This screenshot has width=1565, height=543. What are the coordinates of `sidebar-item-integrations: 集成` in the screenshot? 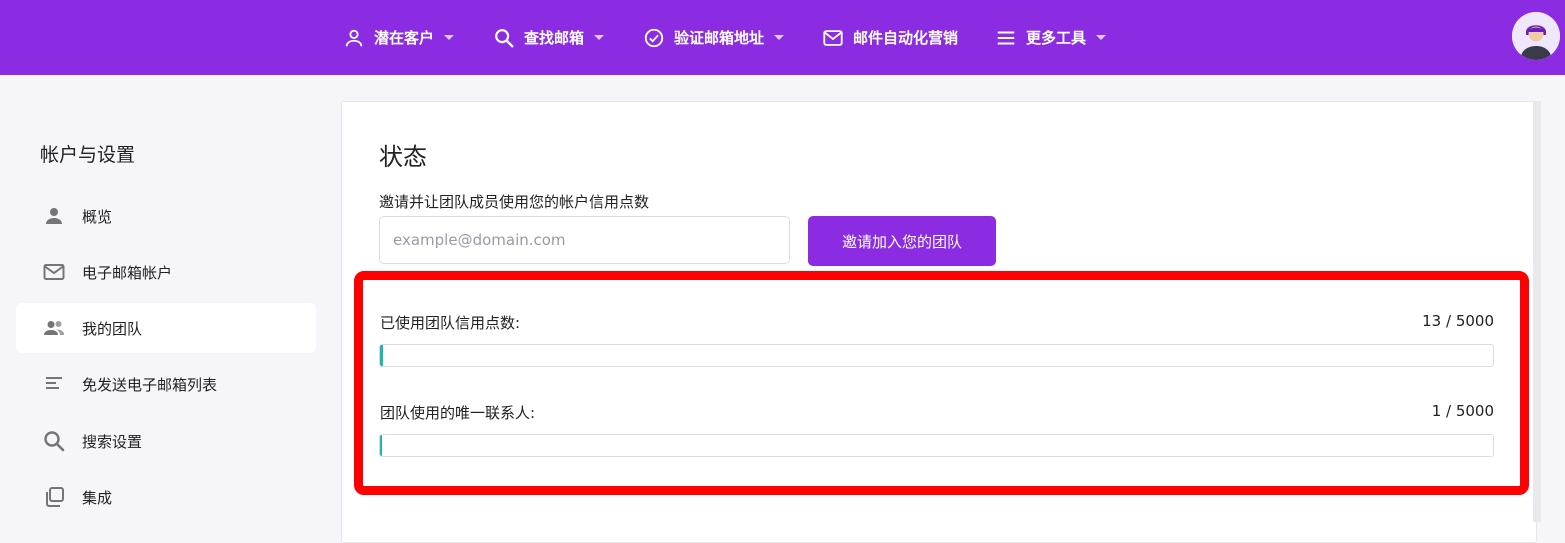 It's located at (166, 497).